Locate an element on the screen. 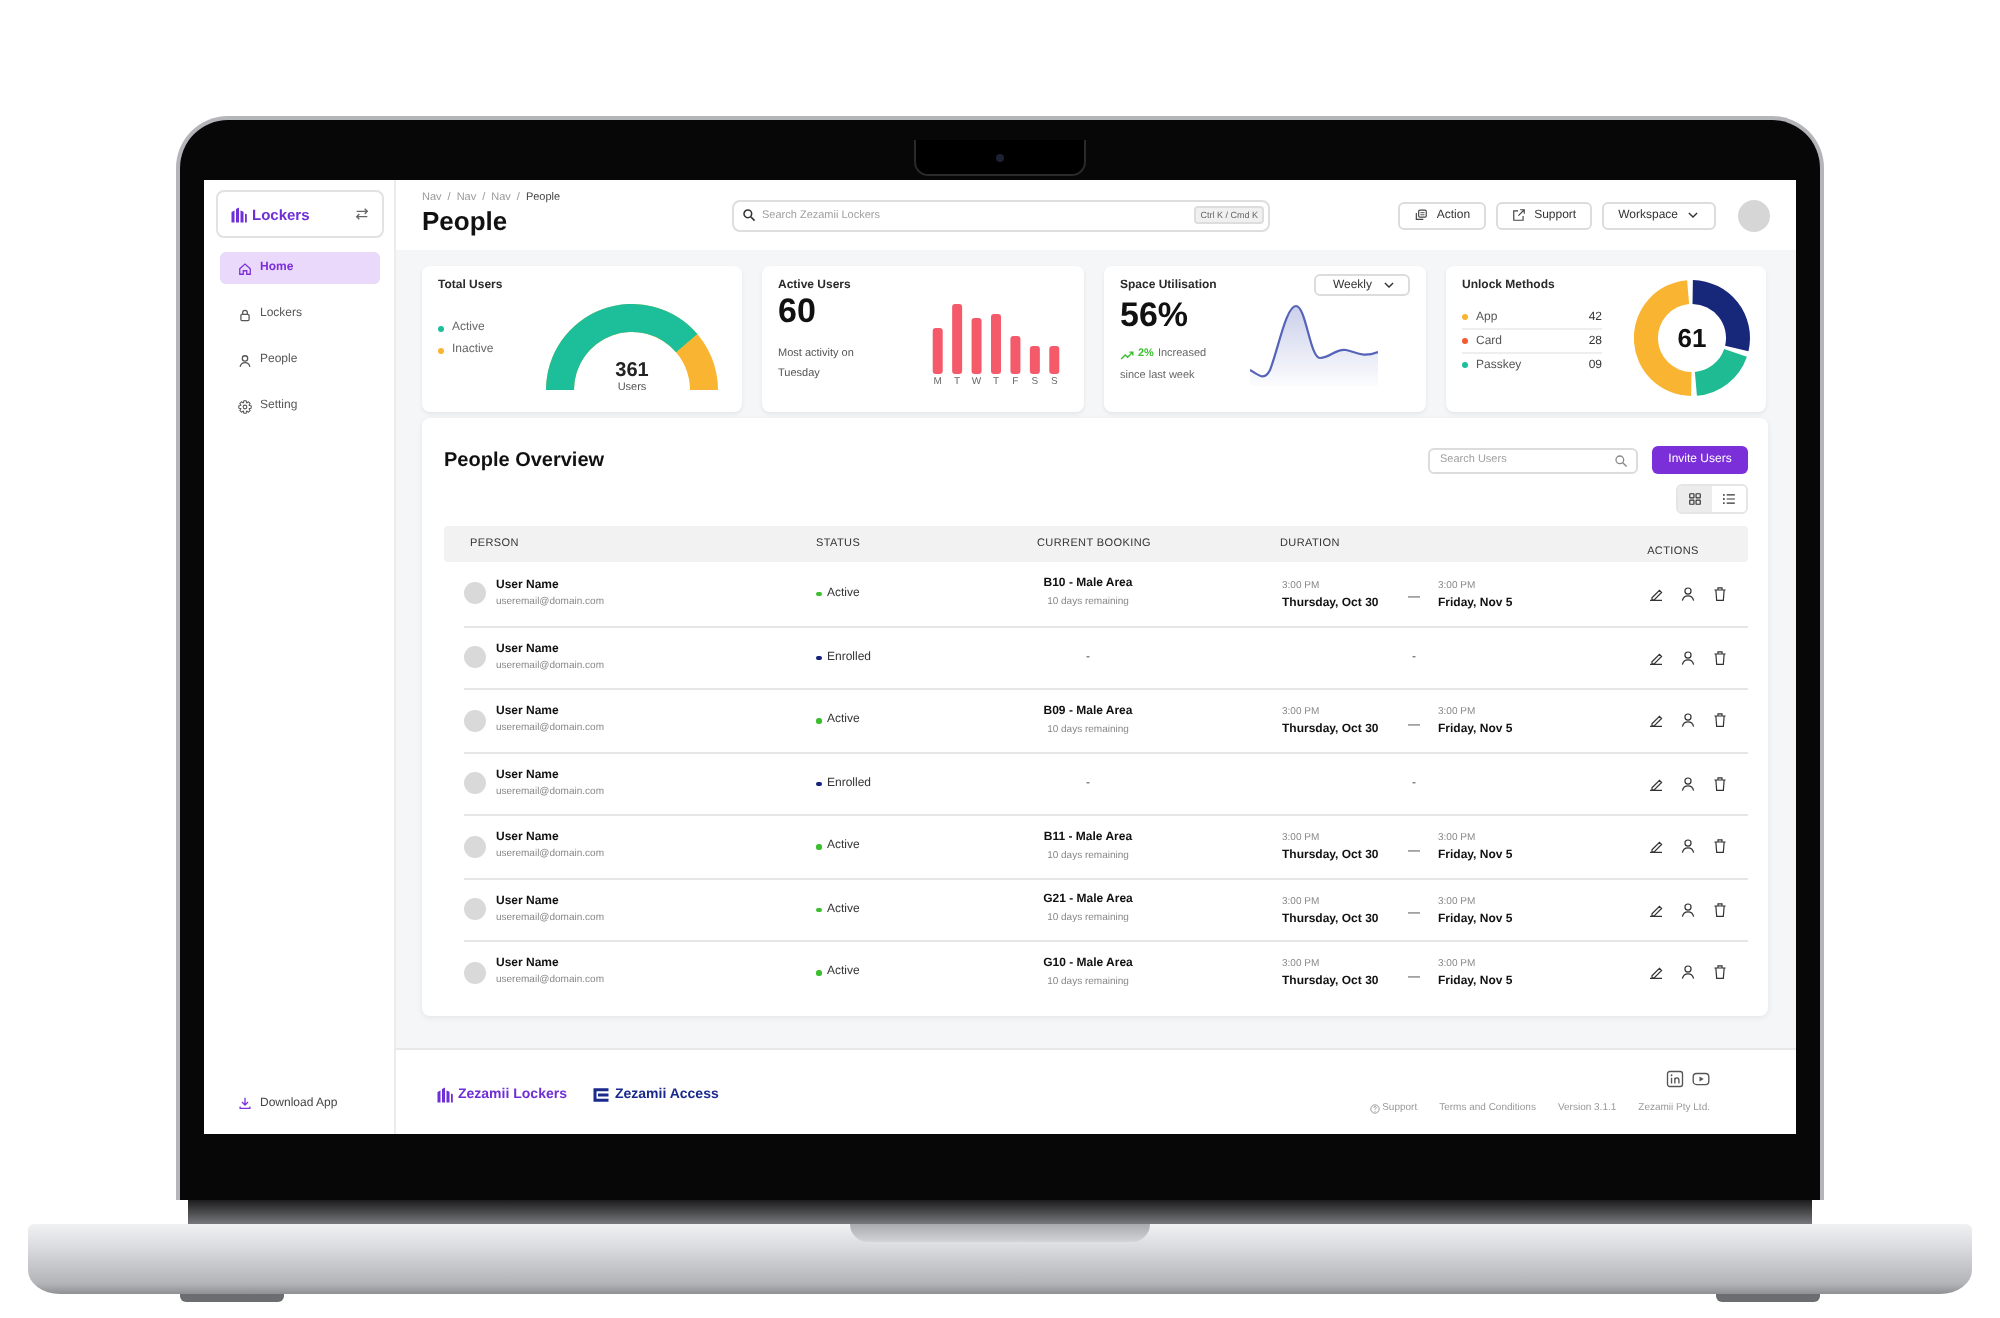  copy-icon is located at coordinates (1421, 215).